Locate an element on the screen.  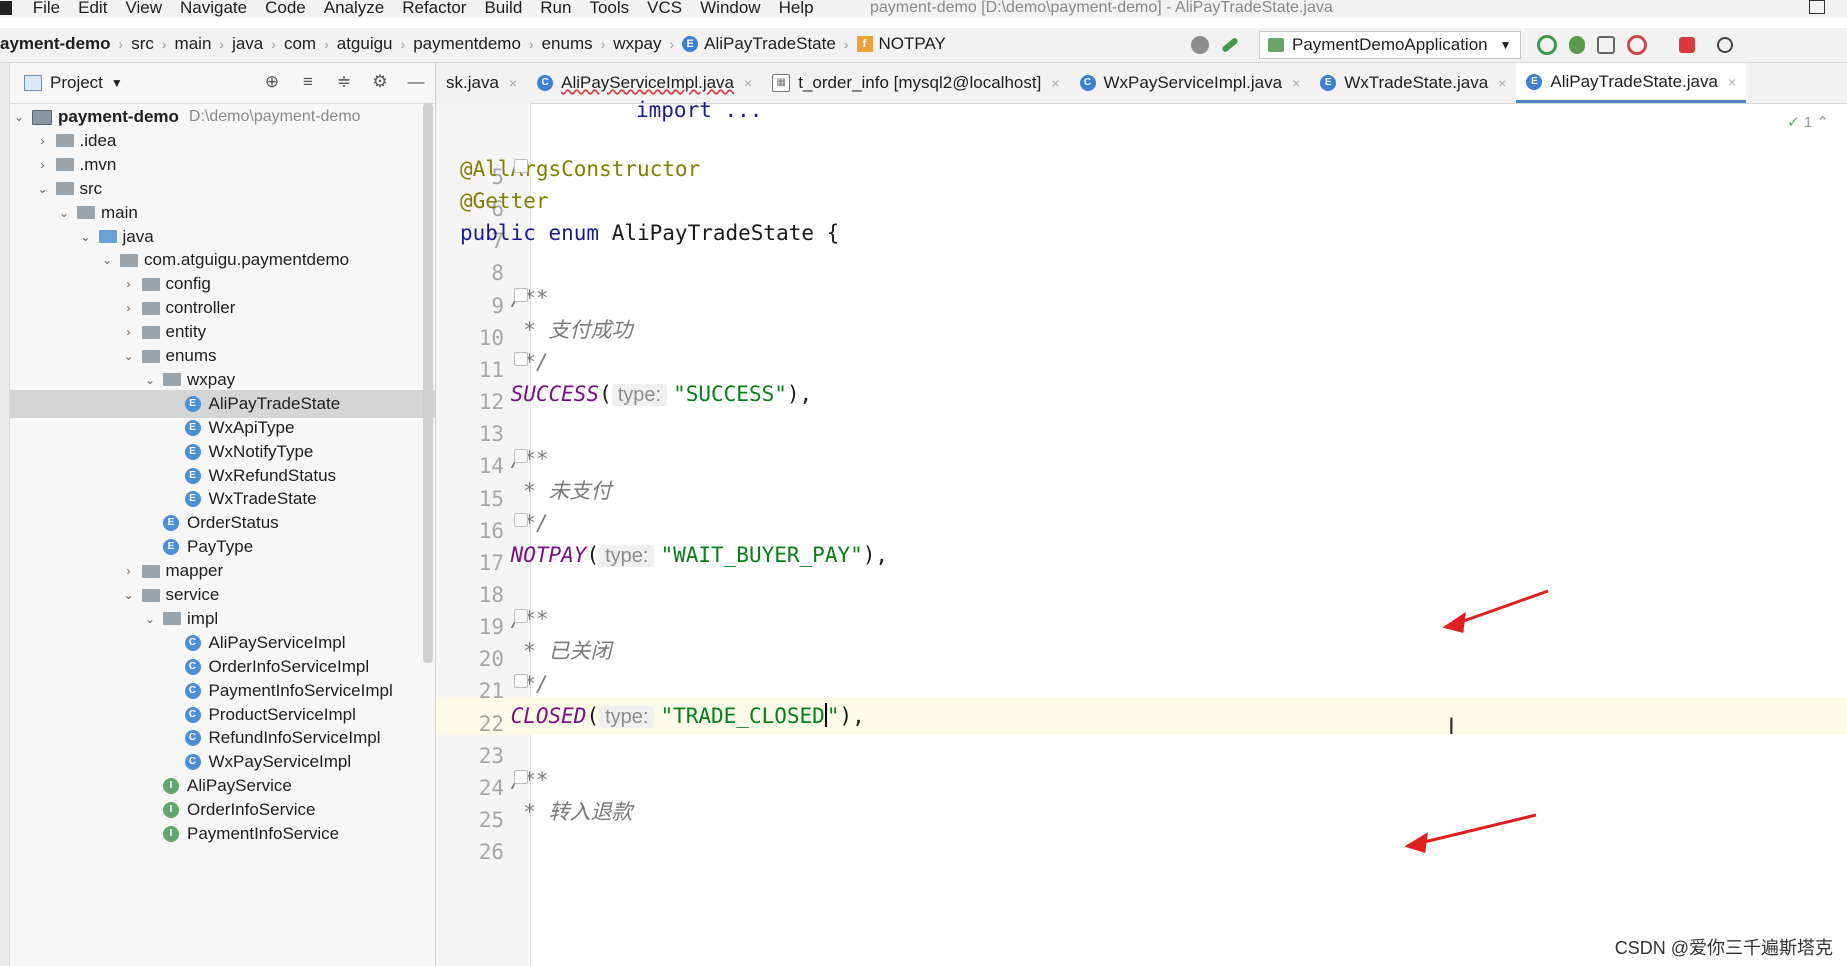
gear-icon: ⚙ is located at coordinates (380, 82).